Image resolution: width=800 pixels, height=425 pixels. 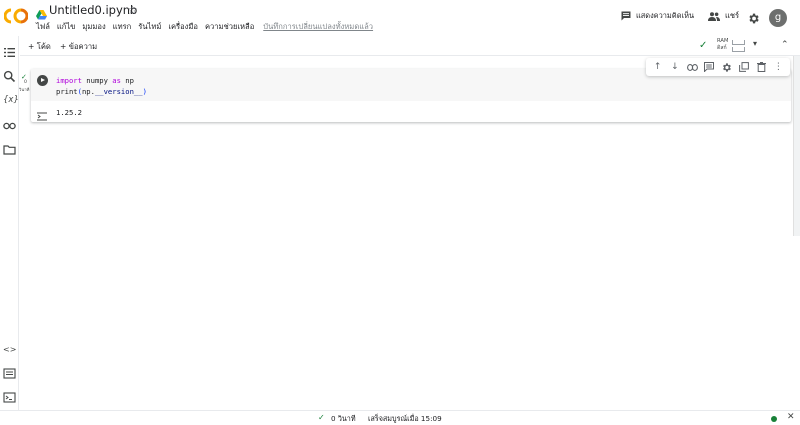 I want to click on people-icon, so click(x=714, y=16).